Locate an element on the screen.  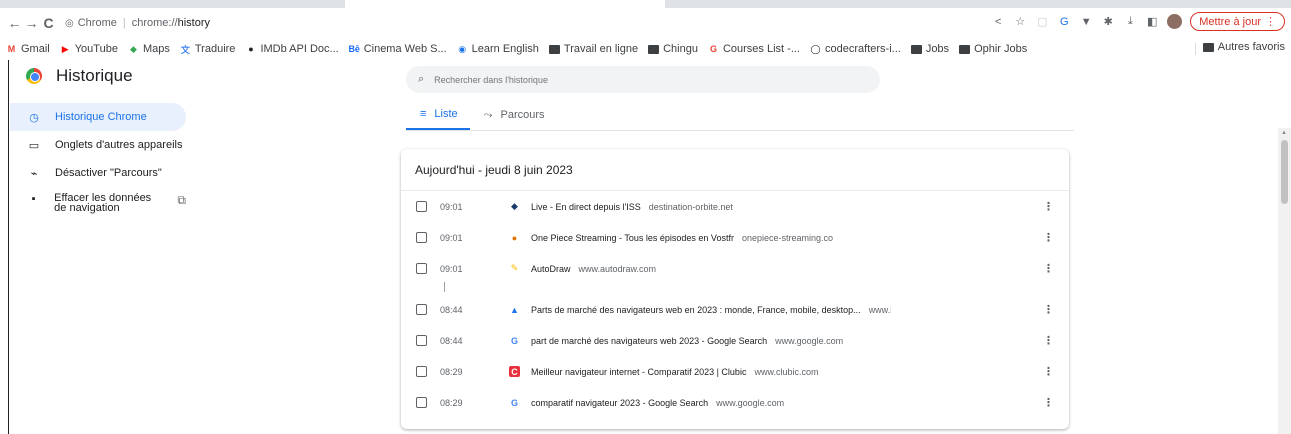
bookmark-label: YouTube is located at coordinates (96, 49).